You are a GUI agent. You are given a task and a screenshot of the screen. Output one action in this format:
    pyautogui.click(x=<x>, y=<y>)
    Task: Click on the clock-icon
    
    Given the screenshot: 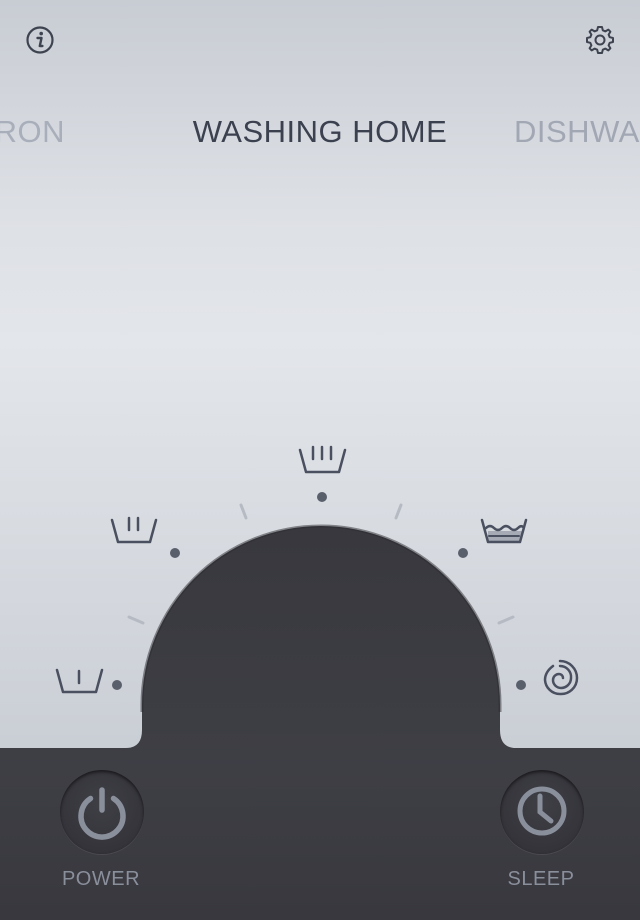 What is the action you would take?
    pyautogui.click(x=542, y=811)
    